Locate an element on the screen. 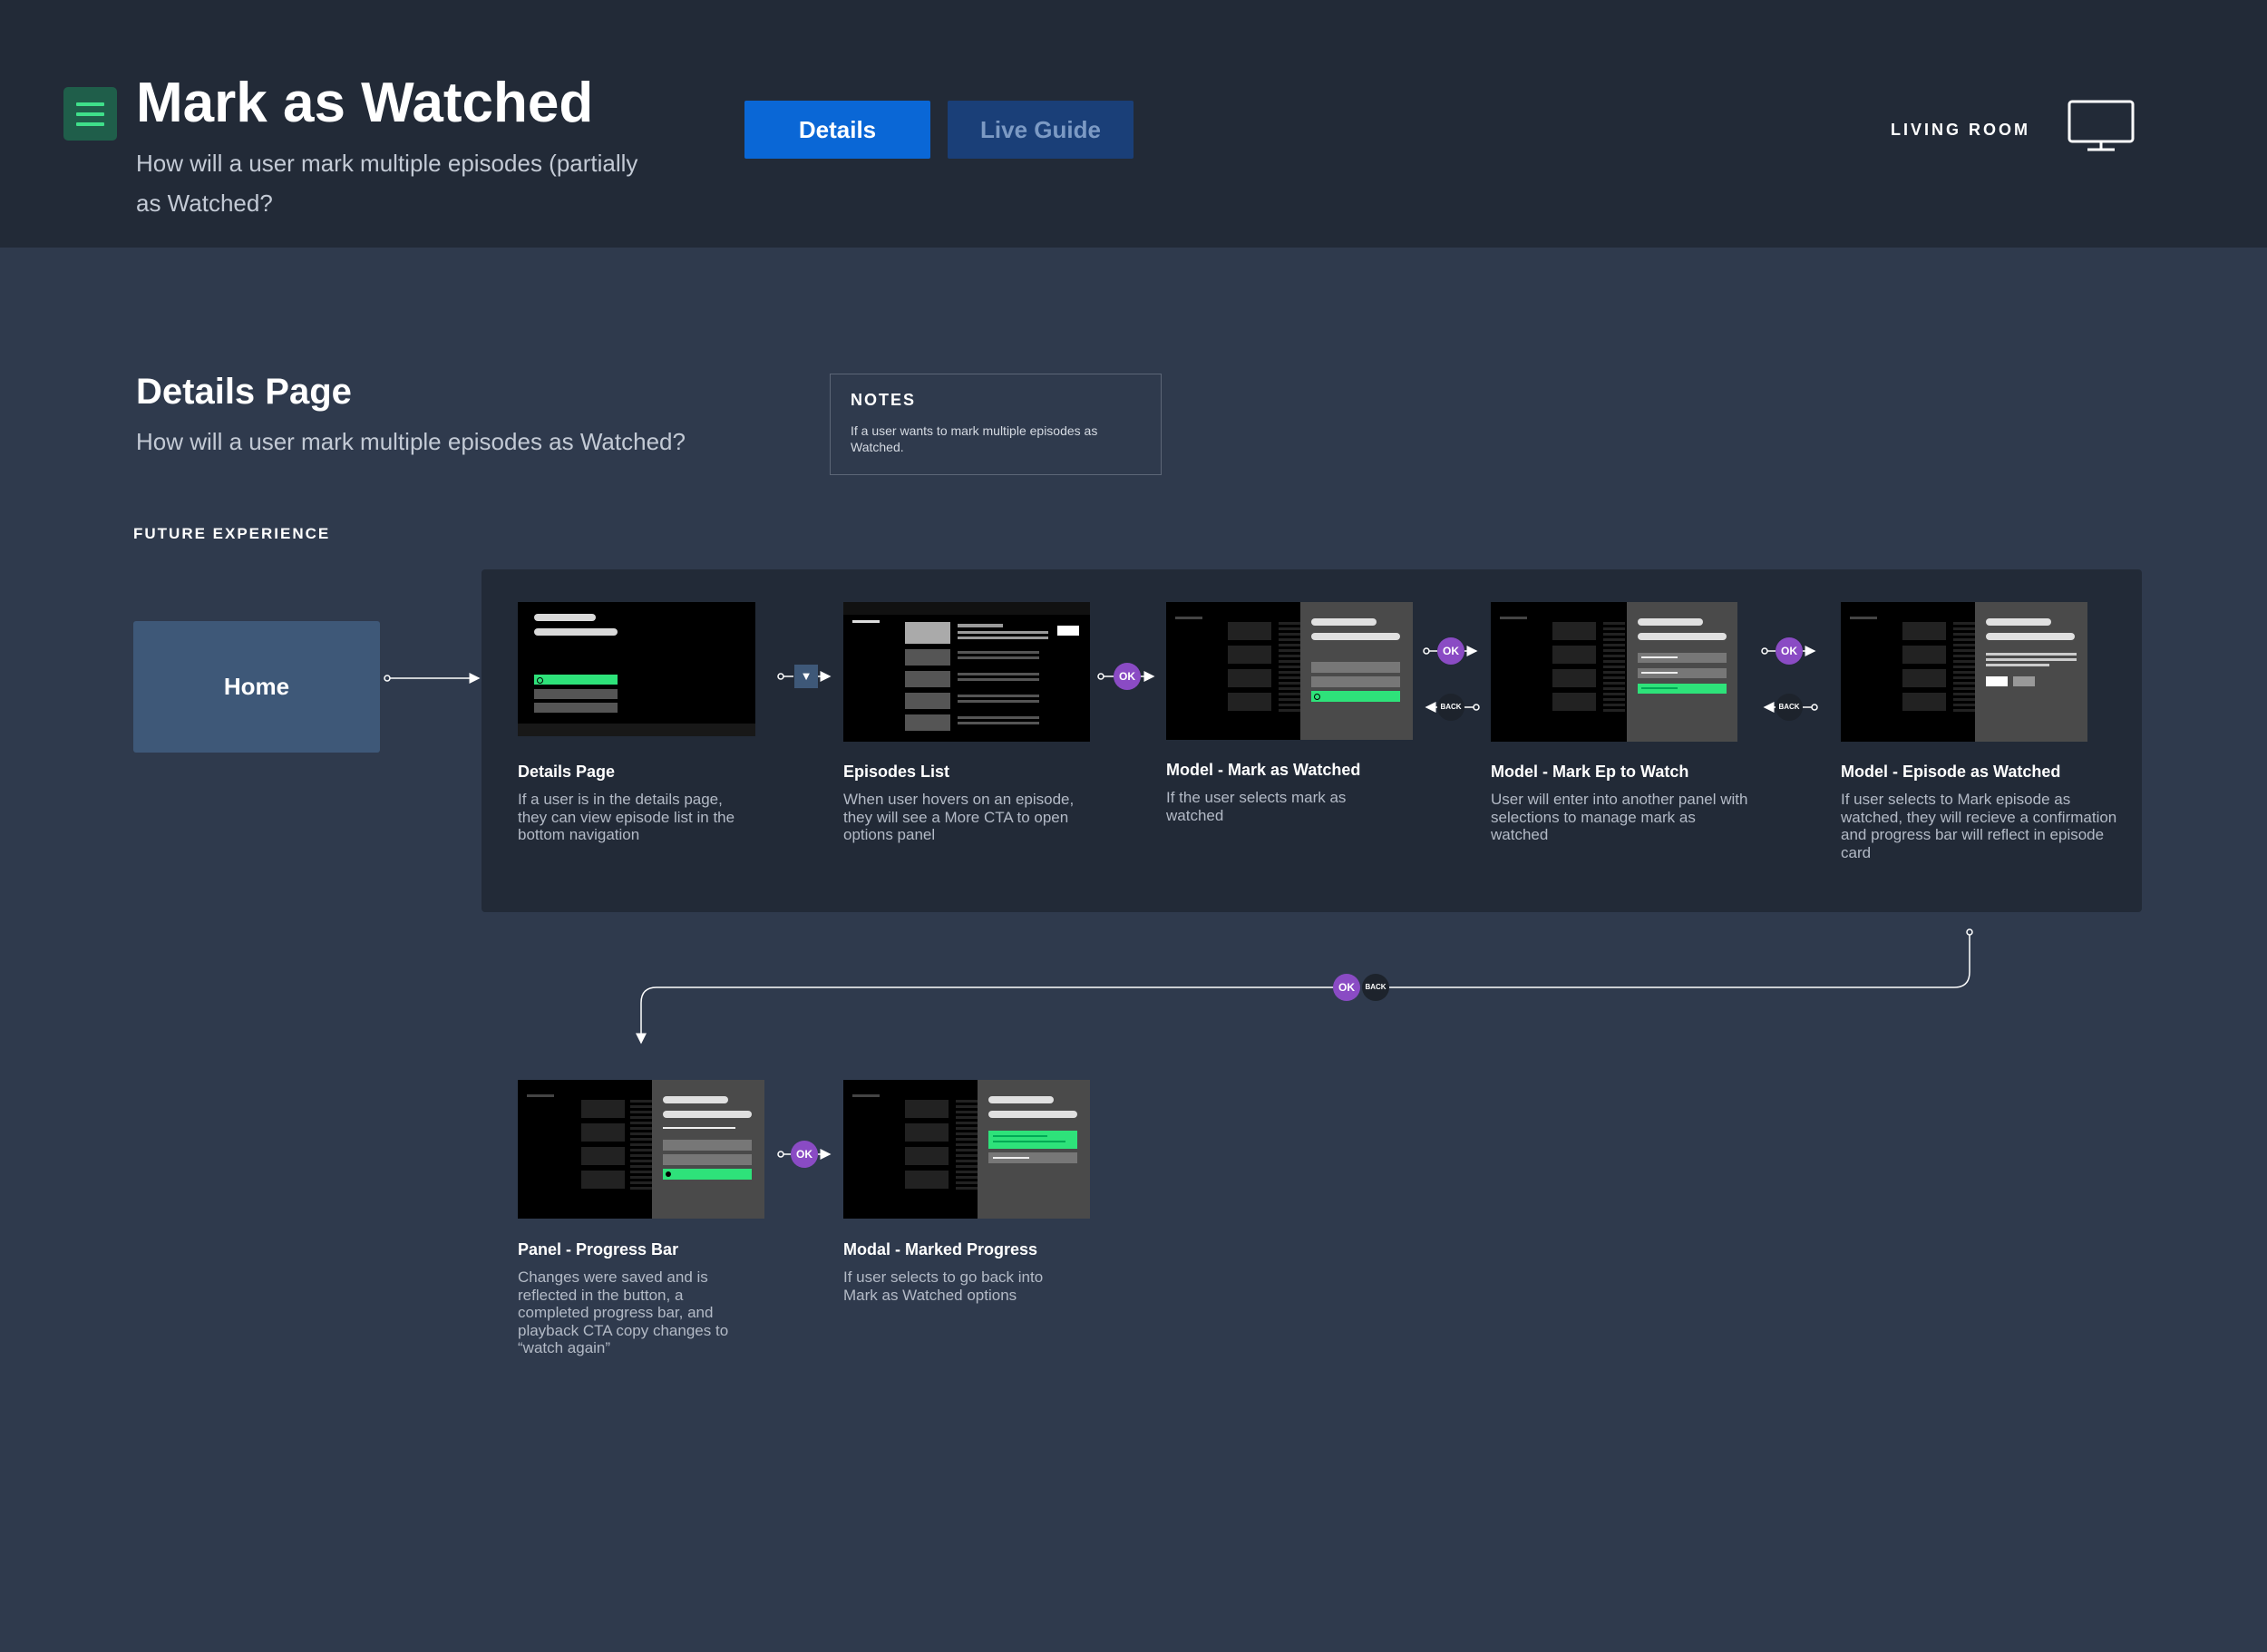 Image resolution: width=2267 pixels, height=1652 pixels. tab-live-guide: Live Guide is located at coordinates (1041, 130).